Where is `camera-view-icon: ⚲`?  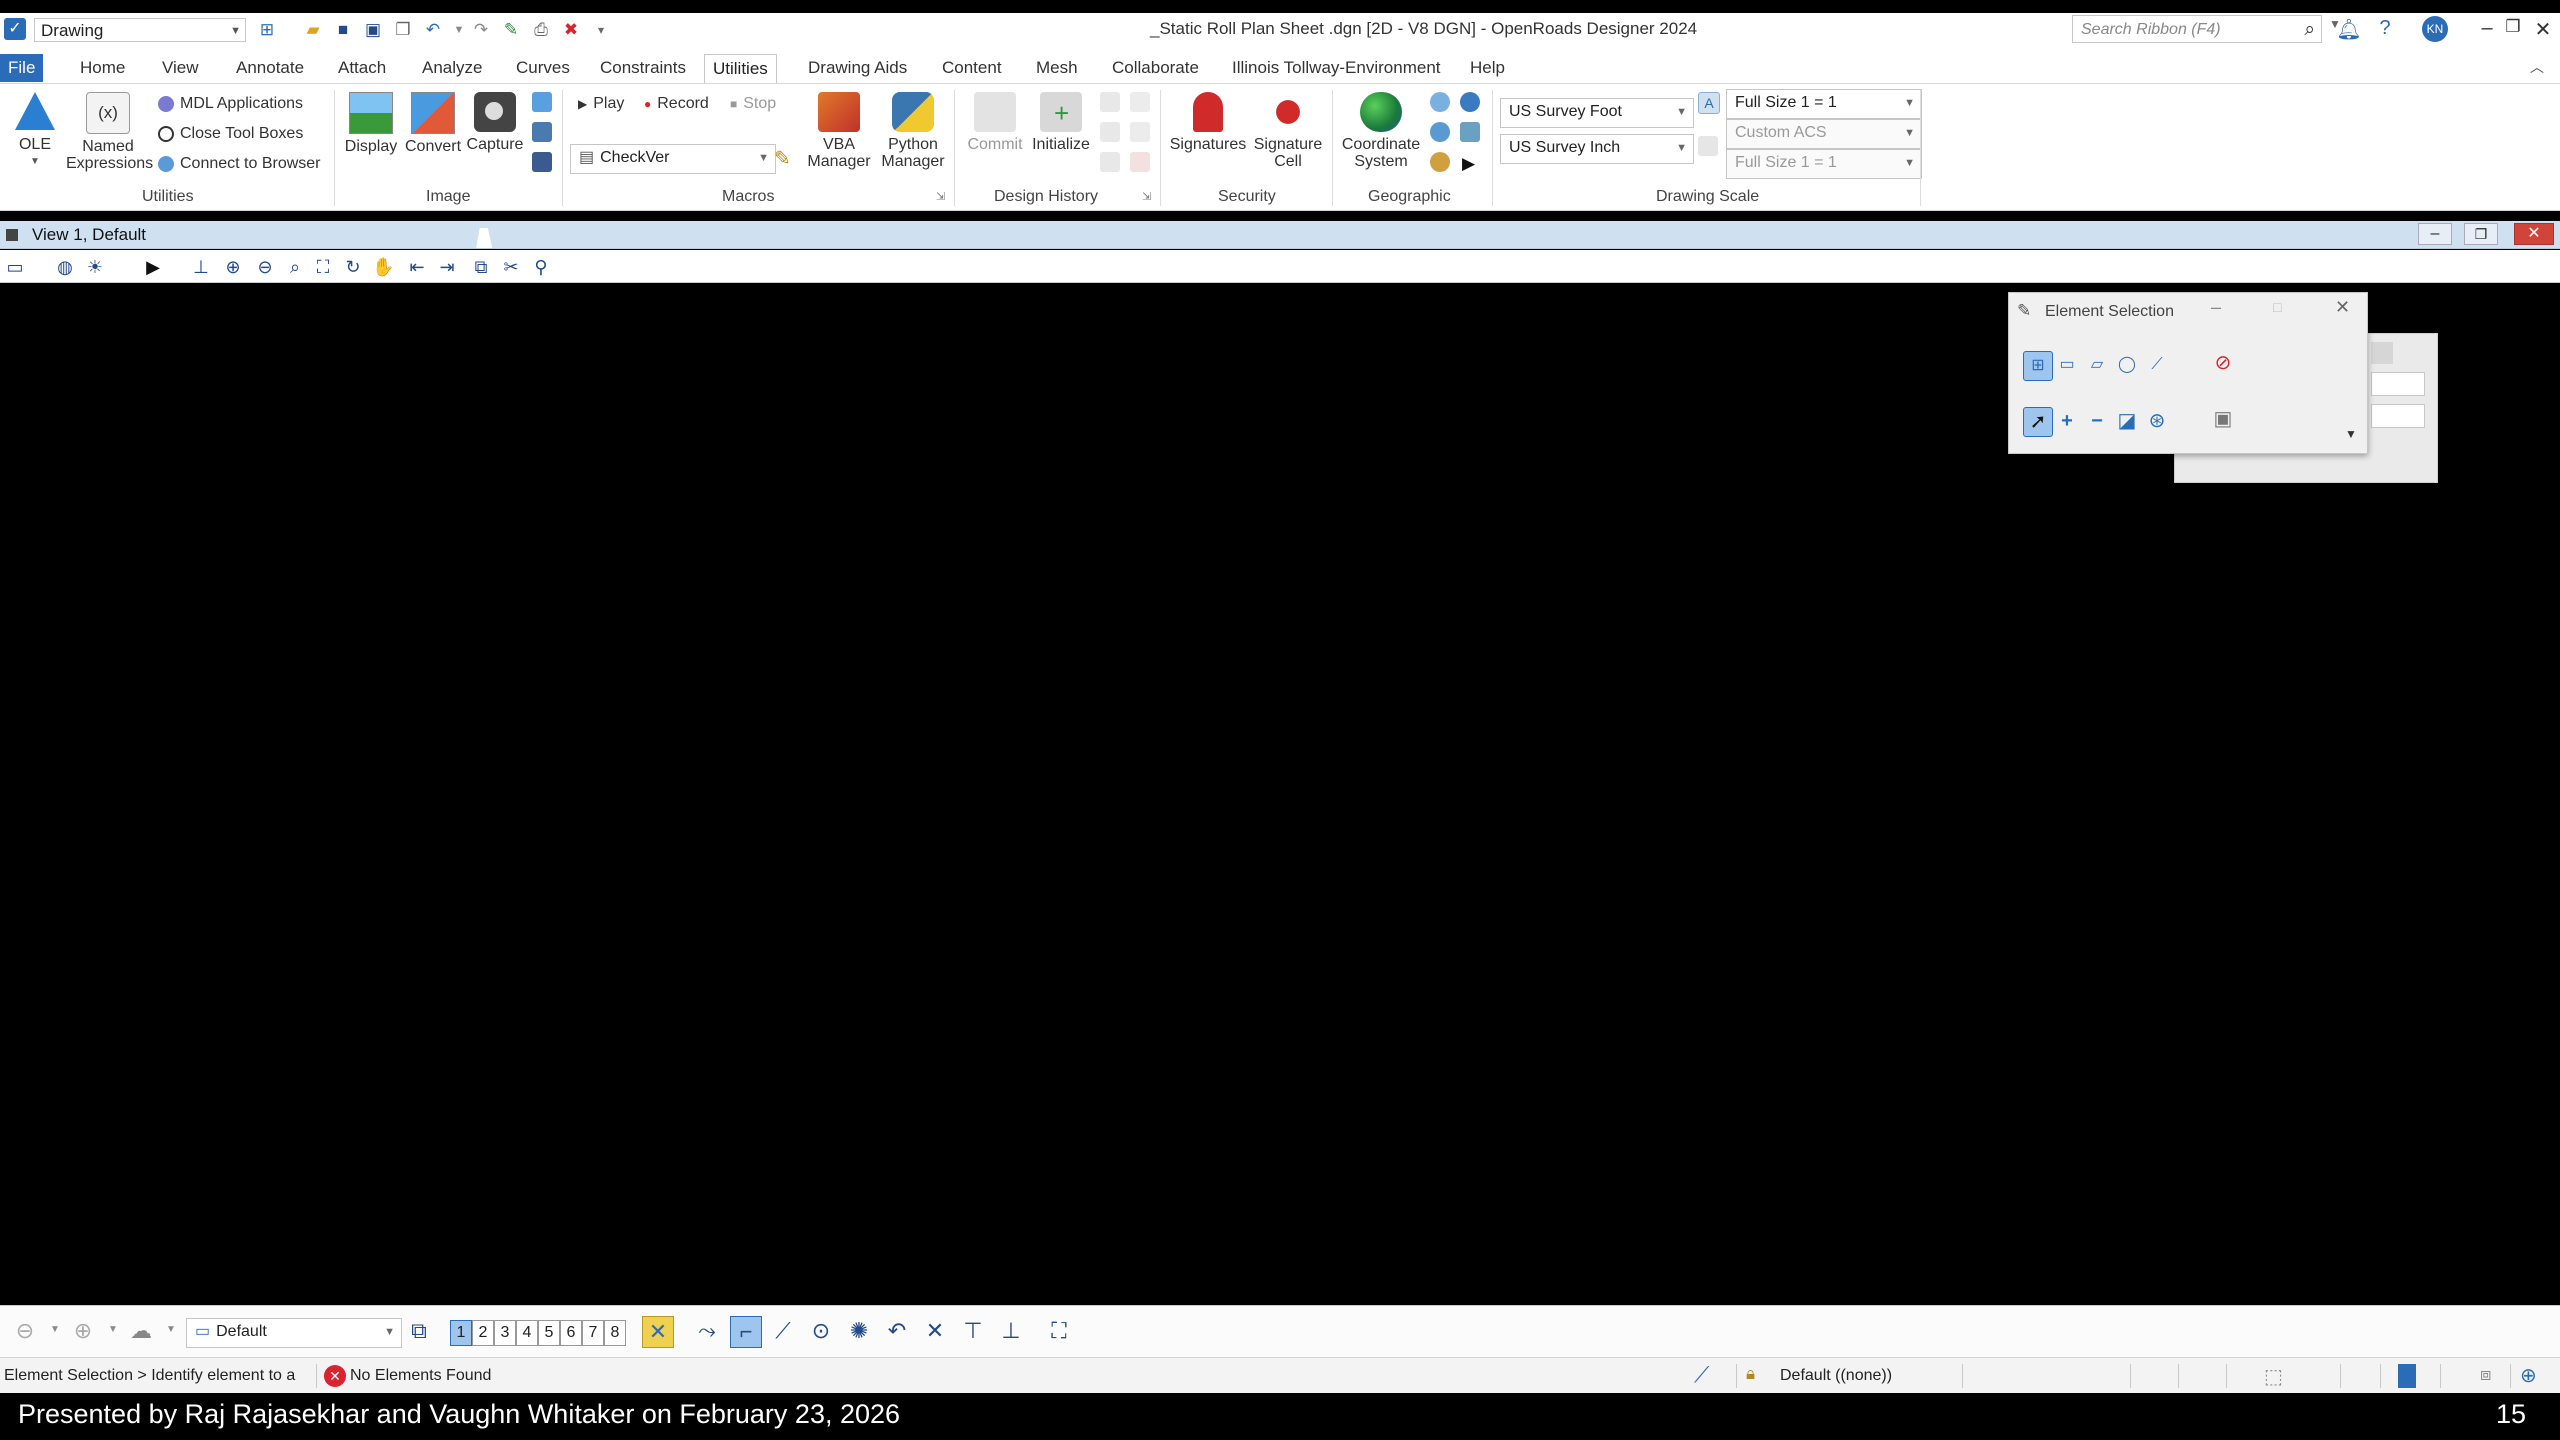
camera-view-icon: ⚲ is located at coordinates (541, 267).